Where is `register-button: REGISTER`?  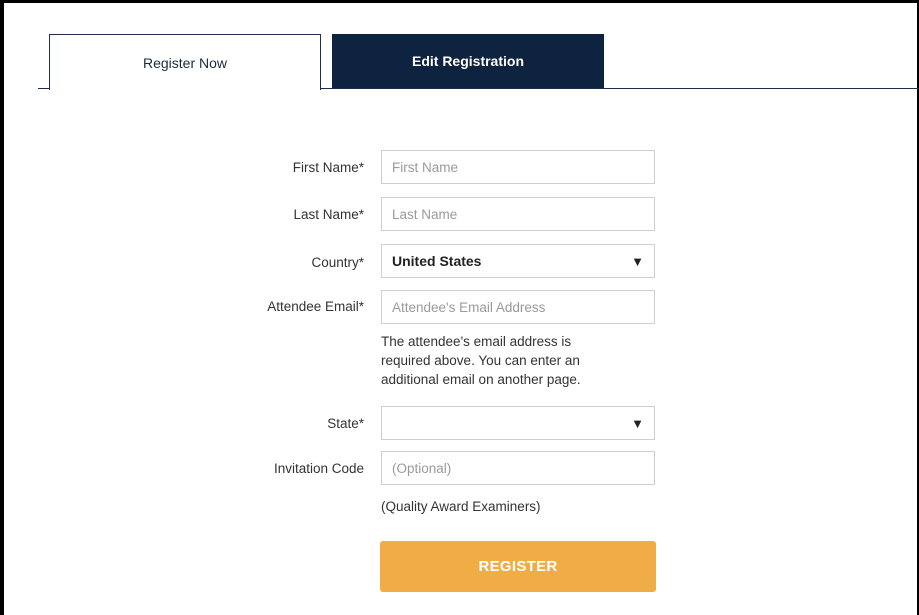
register-button: REGISTER is located at coordinates (518, 566).